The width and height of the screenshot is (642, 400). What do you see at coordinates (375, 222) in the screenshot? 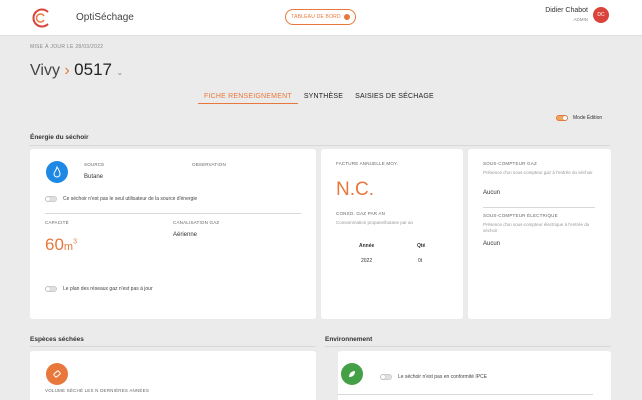
I see `conso-hint: Consommation propane/butane par an` at bounding box center [375, 222].